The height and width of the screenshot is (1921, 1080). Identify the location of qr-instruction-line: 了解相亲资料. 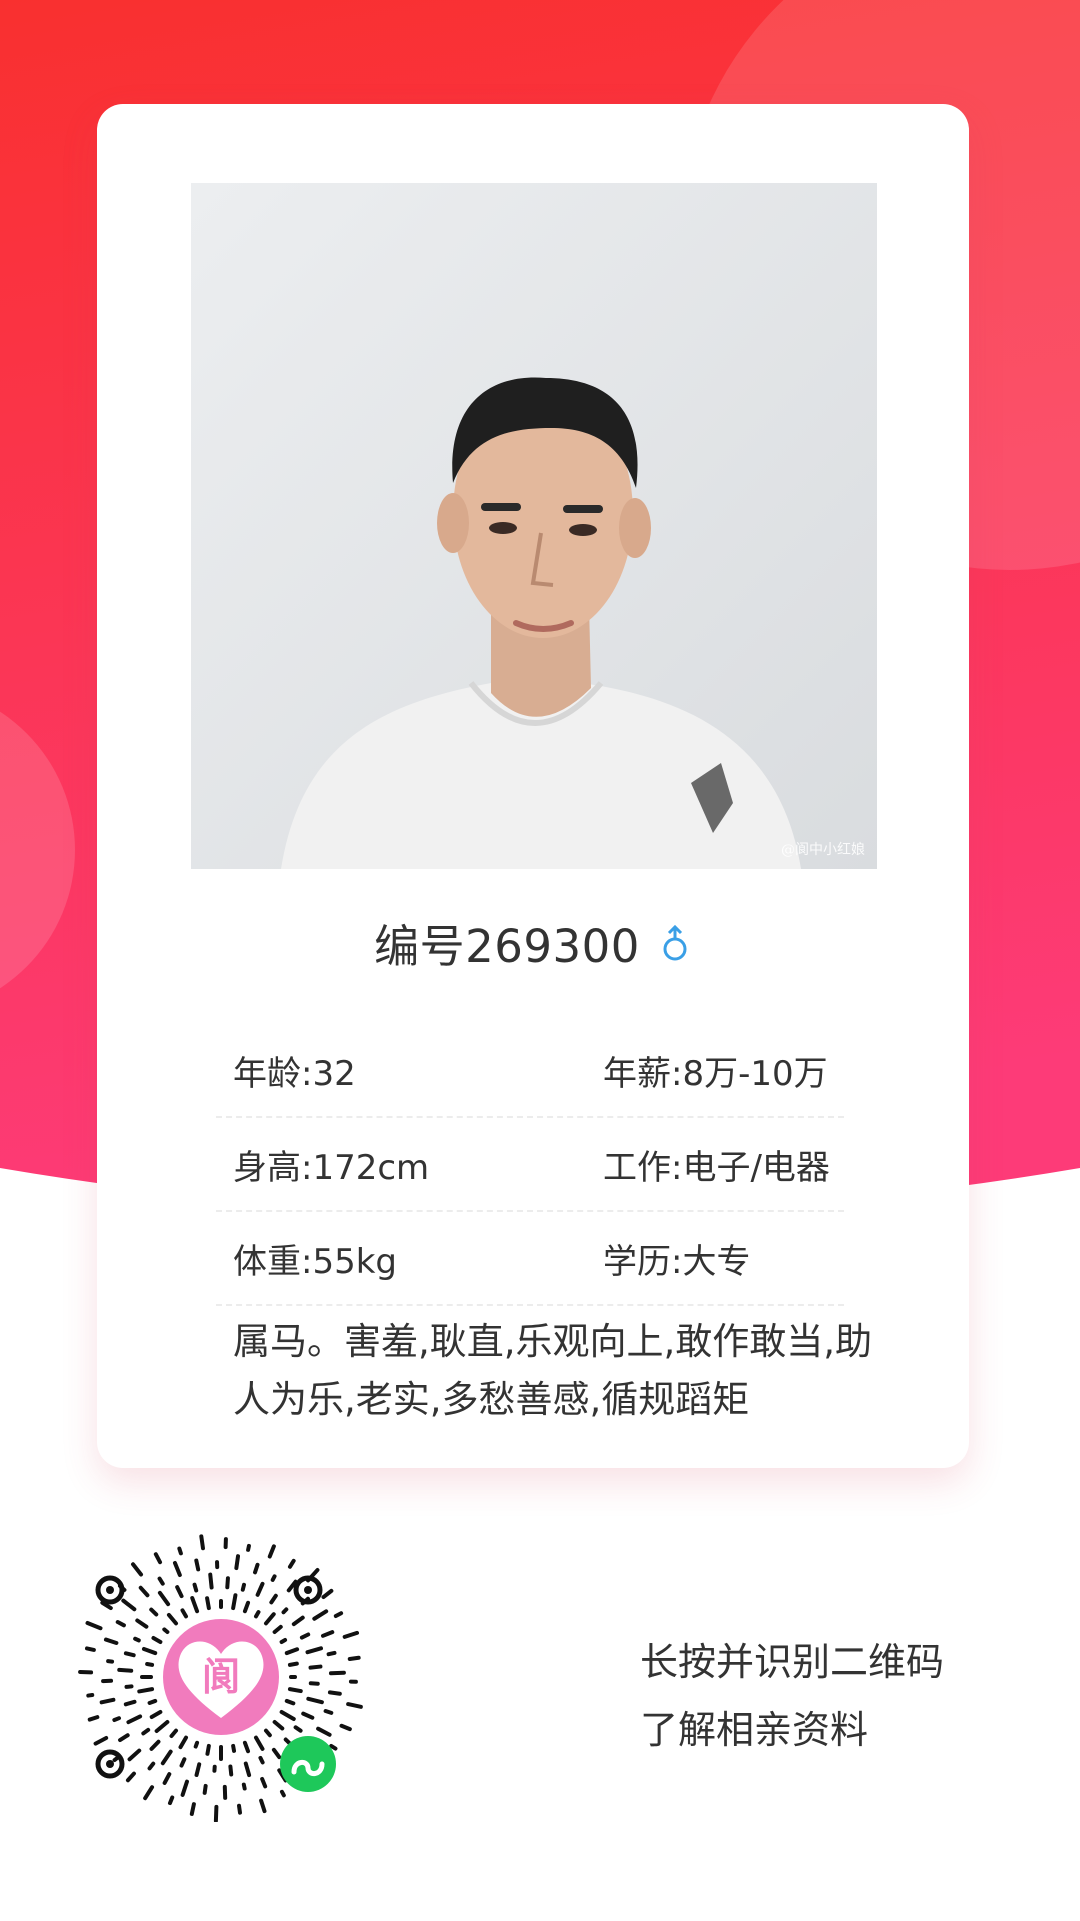
(754, 1730).